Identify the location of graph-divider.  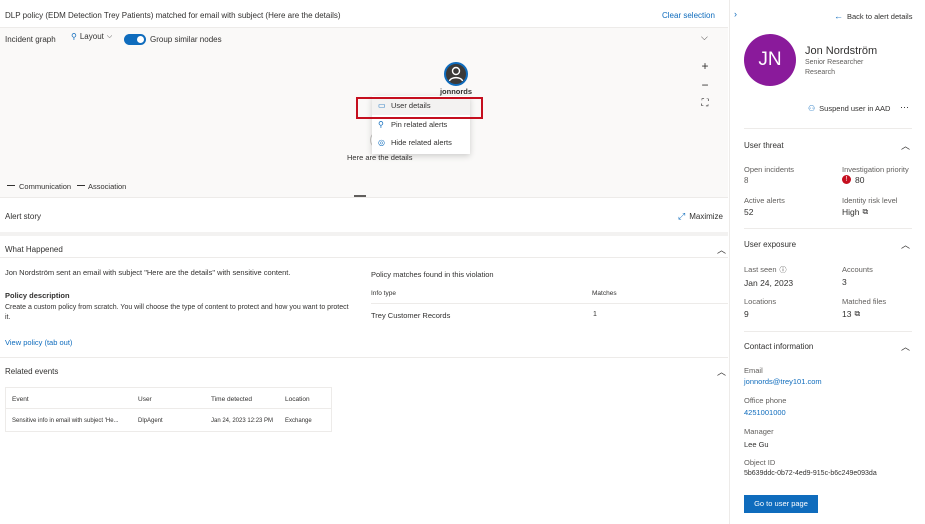
(364, 197).